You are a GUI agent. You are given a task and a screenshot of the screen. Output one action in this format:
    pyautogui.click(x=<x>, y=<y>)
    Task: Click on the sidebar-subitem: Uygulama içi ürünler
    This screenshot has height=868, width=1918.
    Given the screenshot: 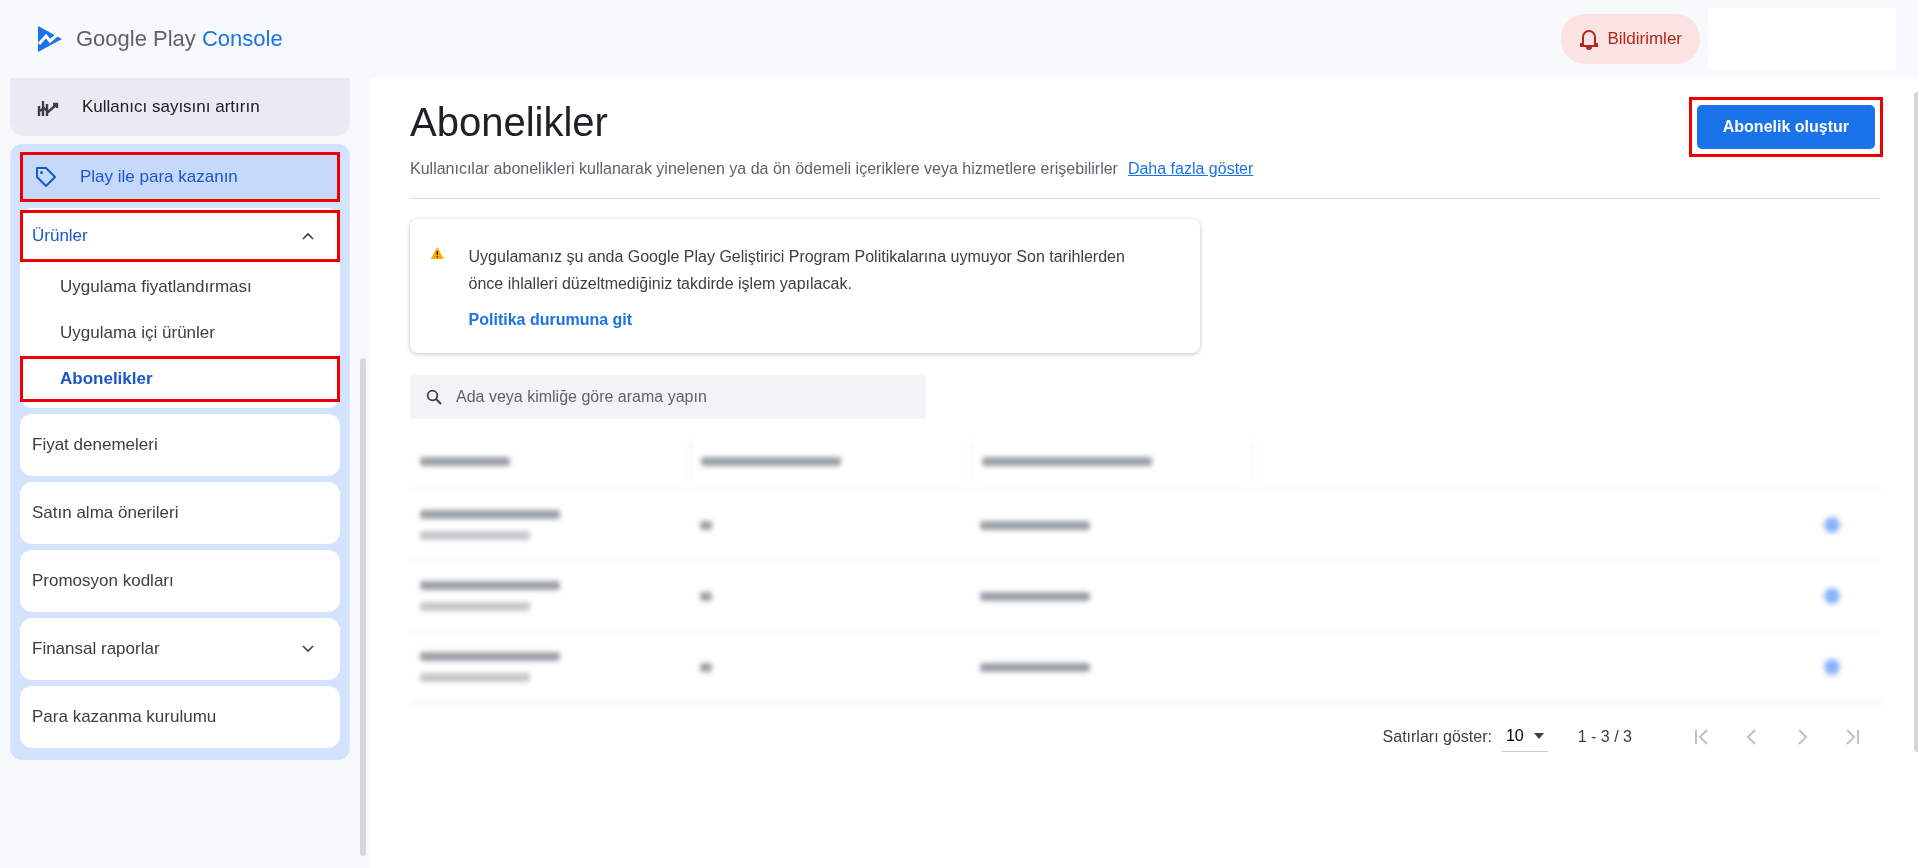 What is the action you would take?
    pyautogui.click(x=180, y=333)
    